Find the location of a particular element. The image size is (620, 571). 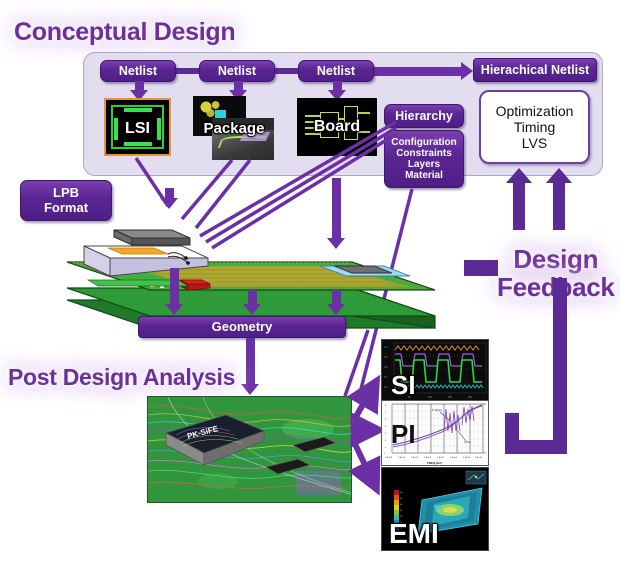

emi-plot-svg: 605244 362820 124 dBuV/m is located at coordinates (435, 509).